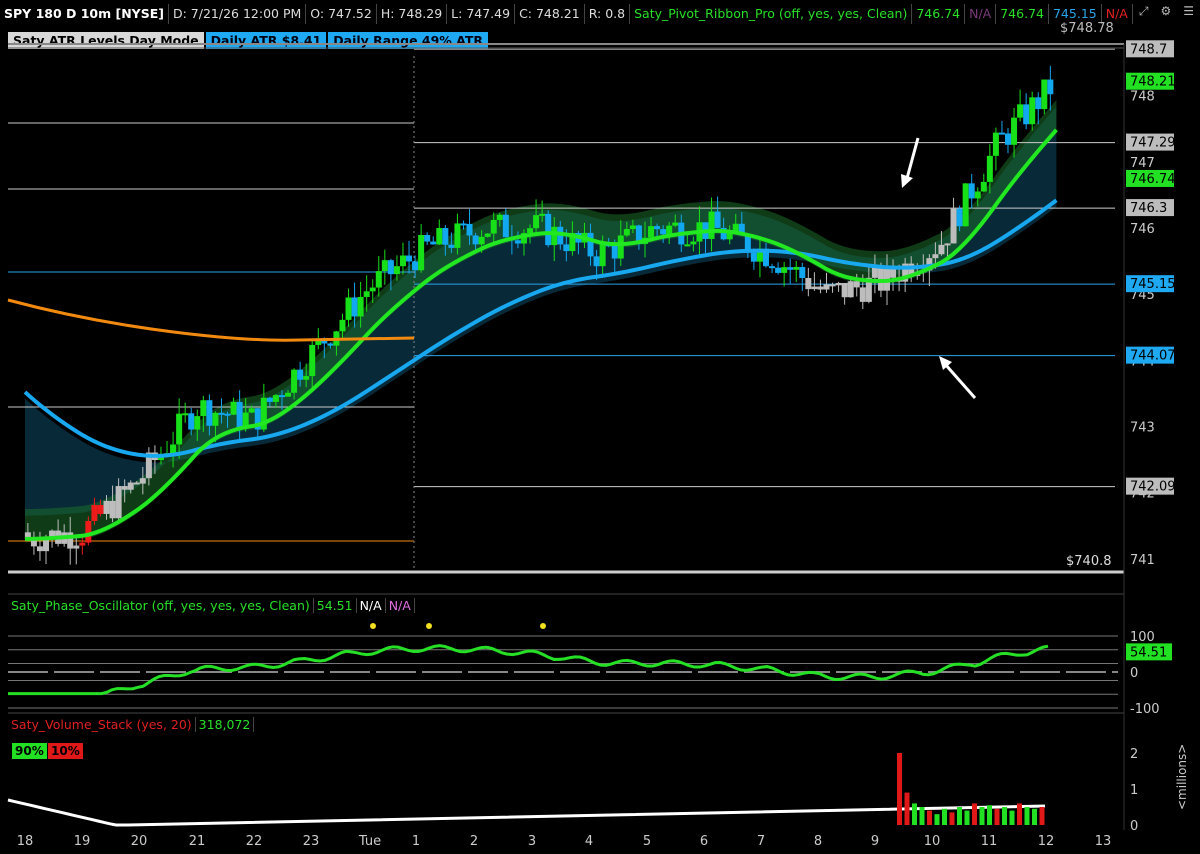 The width and height of the screenshot is (1200, 854). I want to click on menu-icon: ☰, so click(1188, 11).